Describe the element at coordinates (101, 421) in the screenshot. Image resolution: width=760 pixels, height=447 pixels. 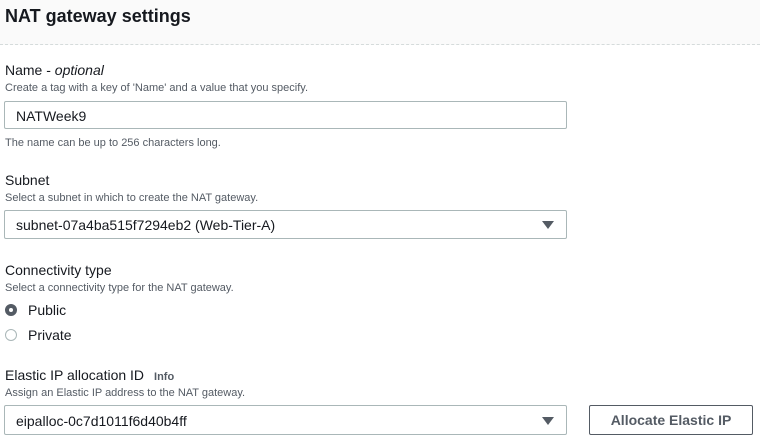
I see `elastic-ip-select-value: eipalloc-0c7d1011f6d40b4ff` at that location.